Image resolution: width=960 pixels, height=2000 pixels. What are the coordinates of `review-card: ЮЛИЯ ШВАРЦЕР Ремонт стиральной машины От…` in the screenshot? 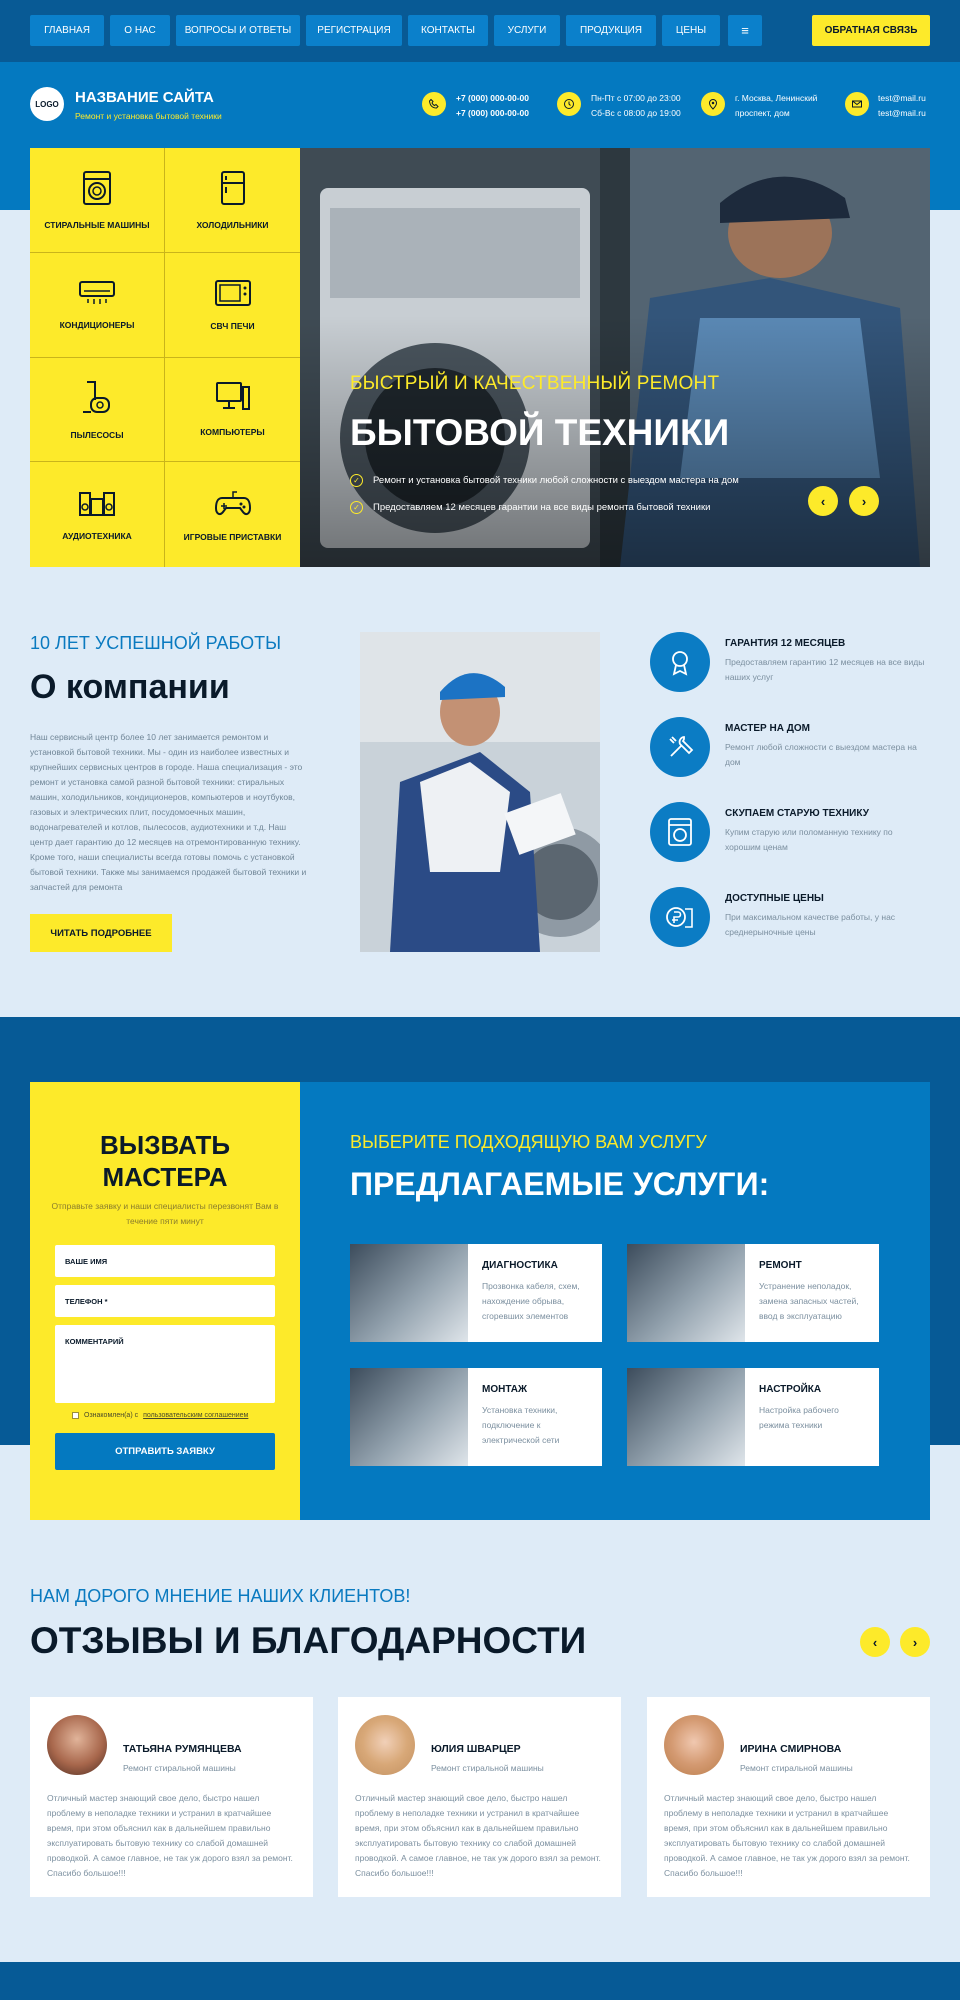 It's located at (479, 1797).